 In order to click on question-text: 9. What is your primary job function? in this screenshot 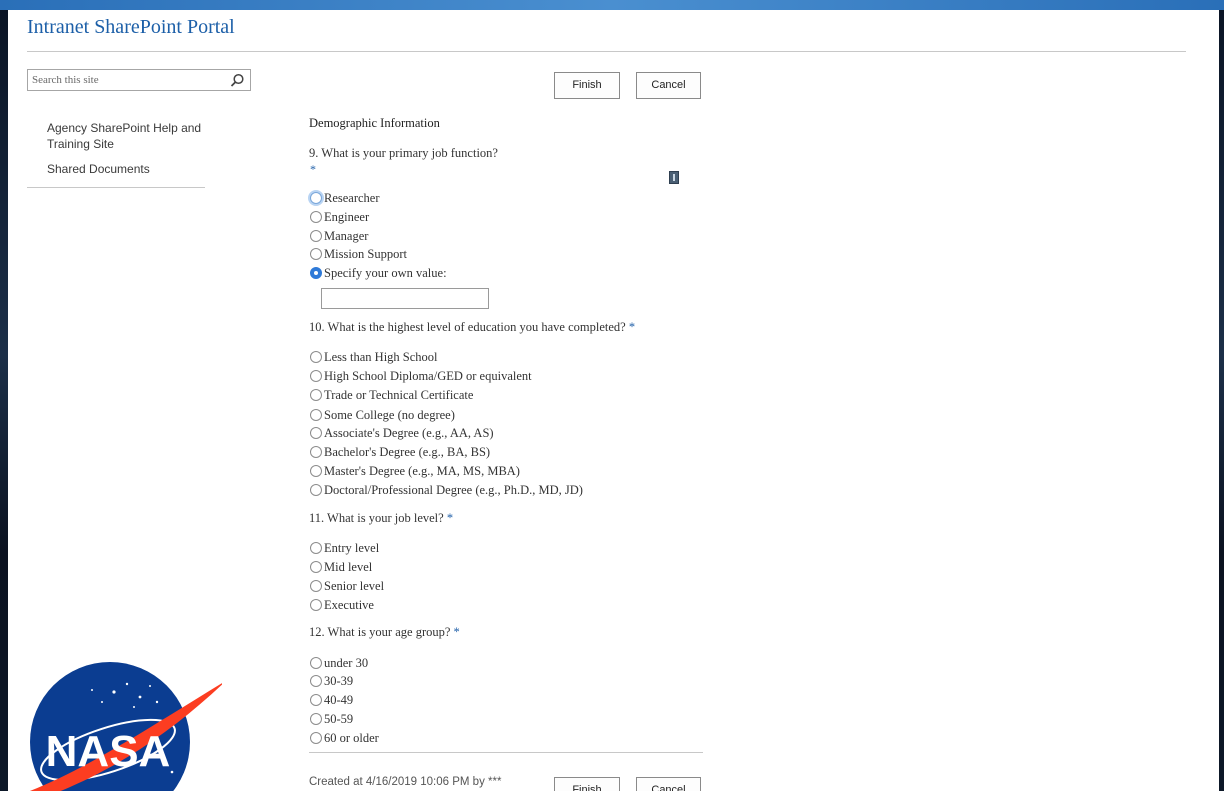, I will do `click(403, 153)`.